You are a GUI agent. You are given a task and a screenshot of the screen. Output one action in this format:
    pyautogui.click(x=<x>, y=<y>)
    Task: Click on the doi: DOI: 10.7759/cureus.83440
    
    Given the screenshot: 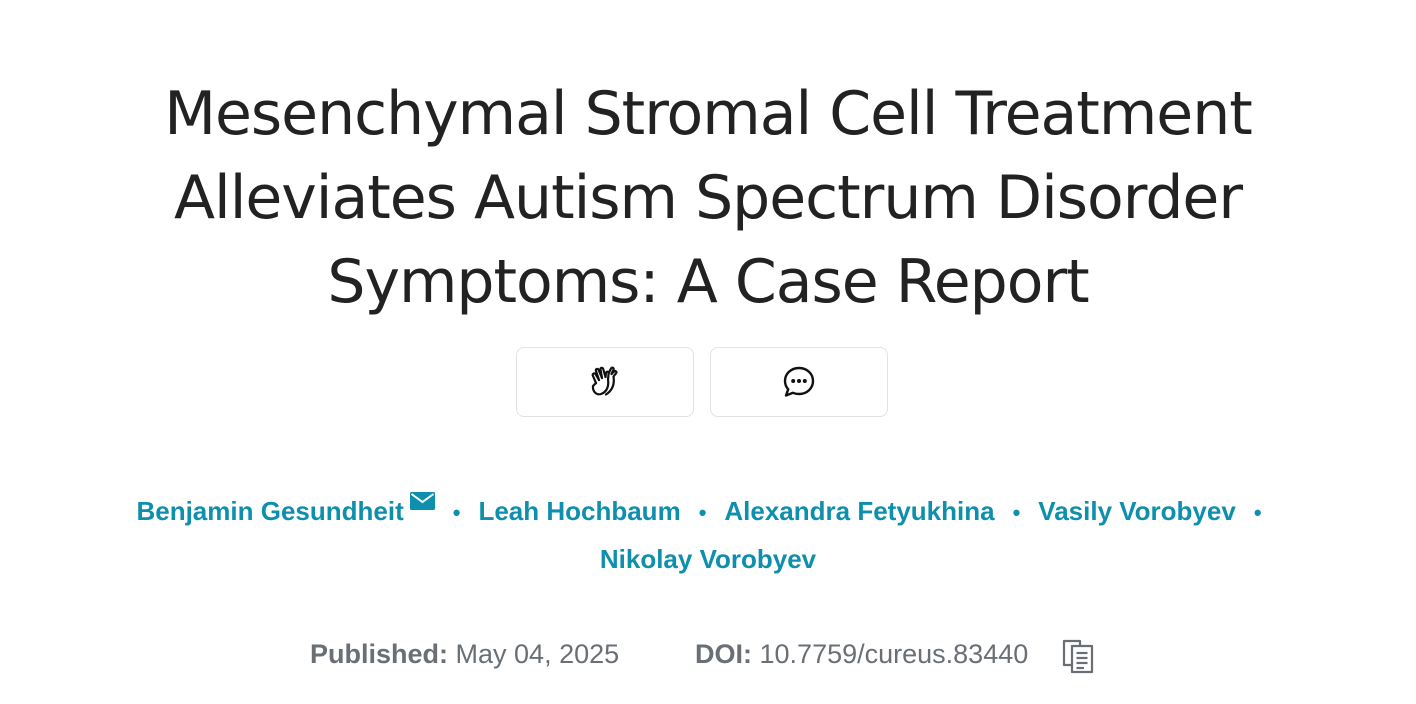 What is the action you would take?
    pyautogui.click(x=861, y=654)
    